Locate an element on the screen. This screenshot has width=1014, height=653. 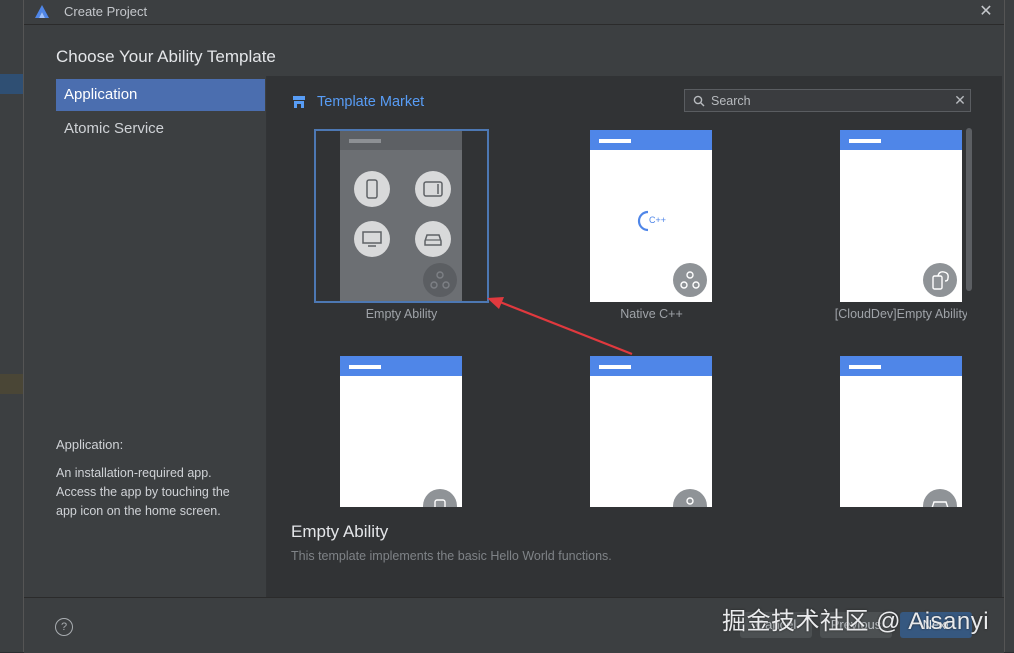
template-market-label: Template Market is located at coordinates (371, 102).